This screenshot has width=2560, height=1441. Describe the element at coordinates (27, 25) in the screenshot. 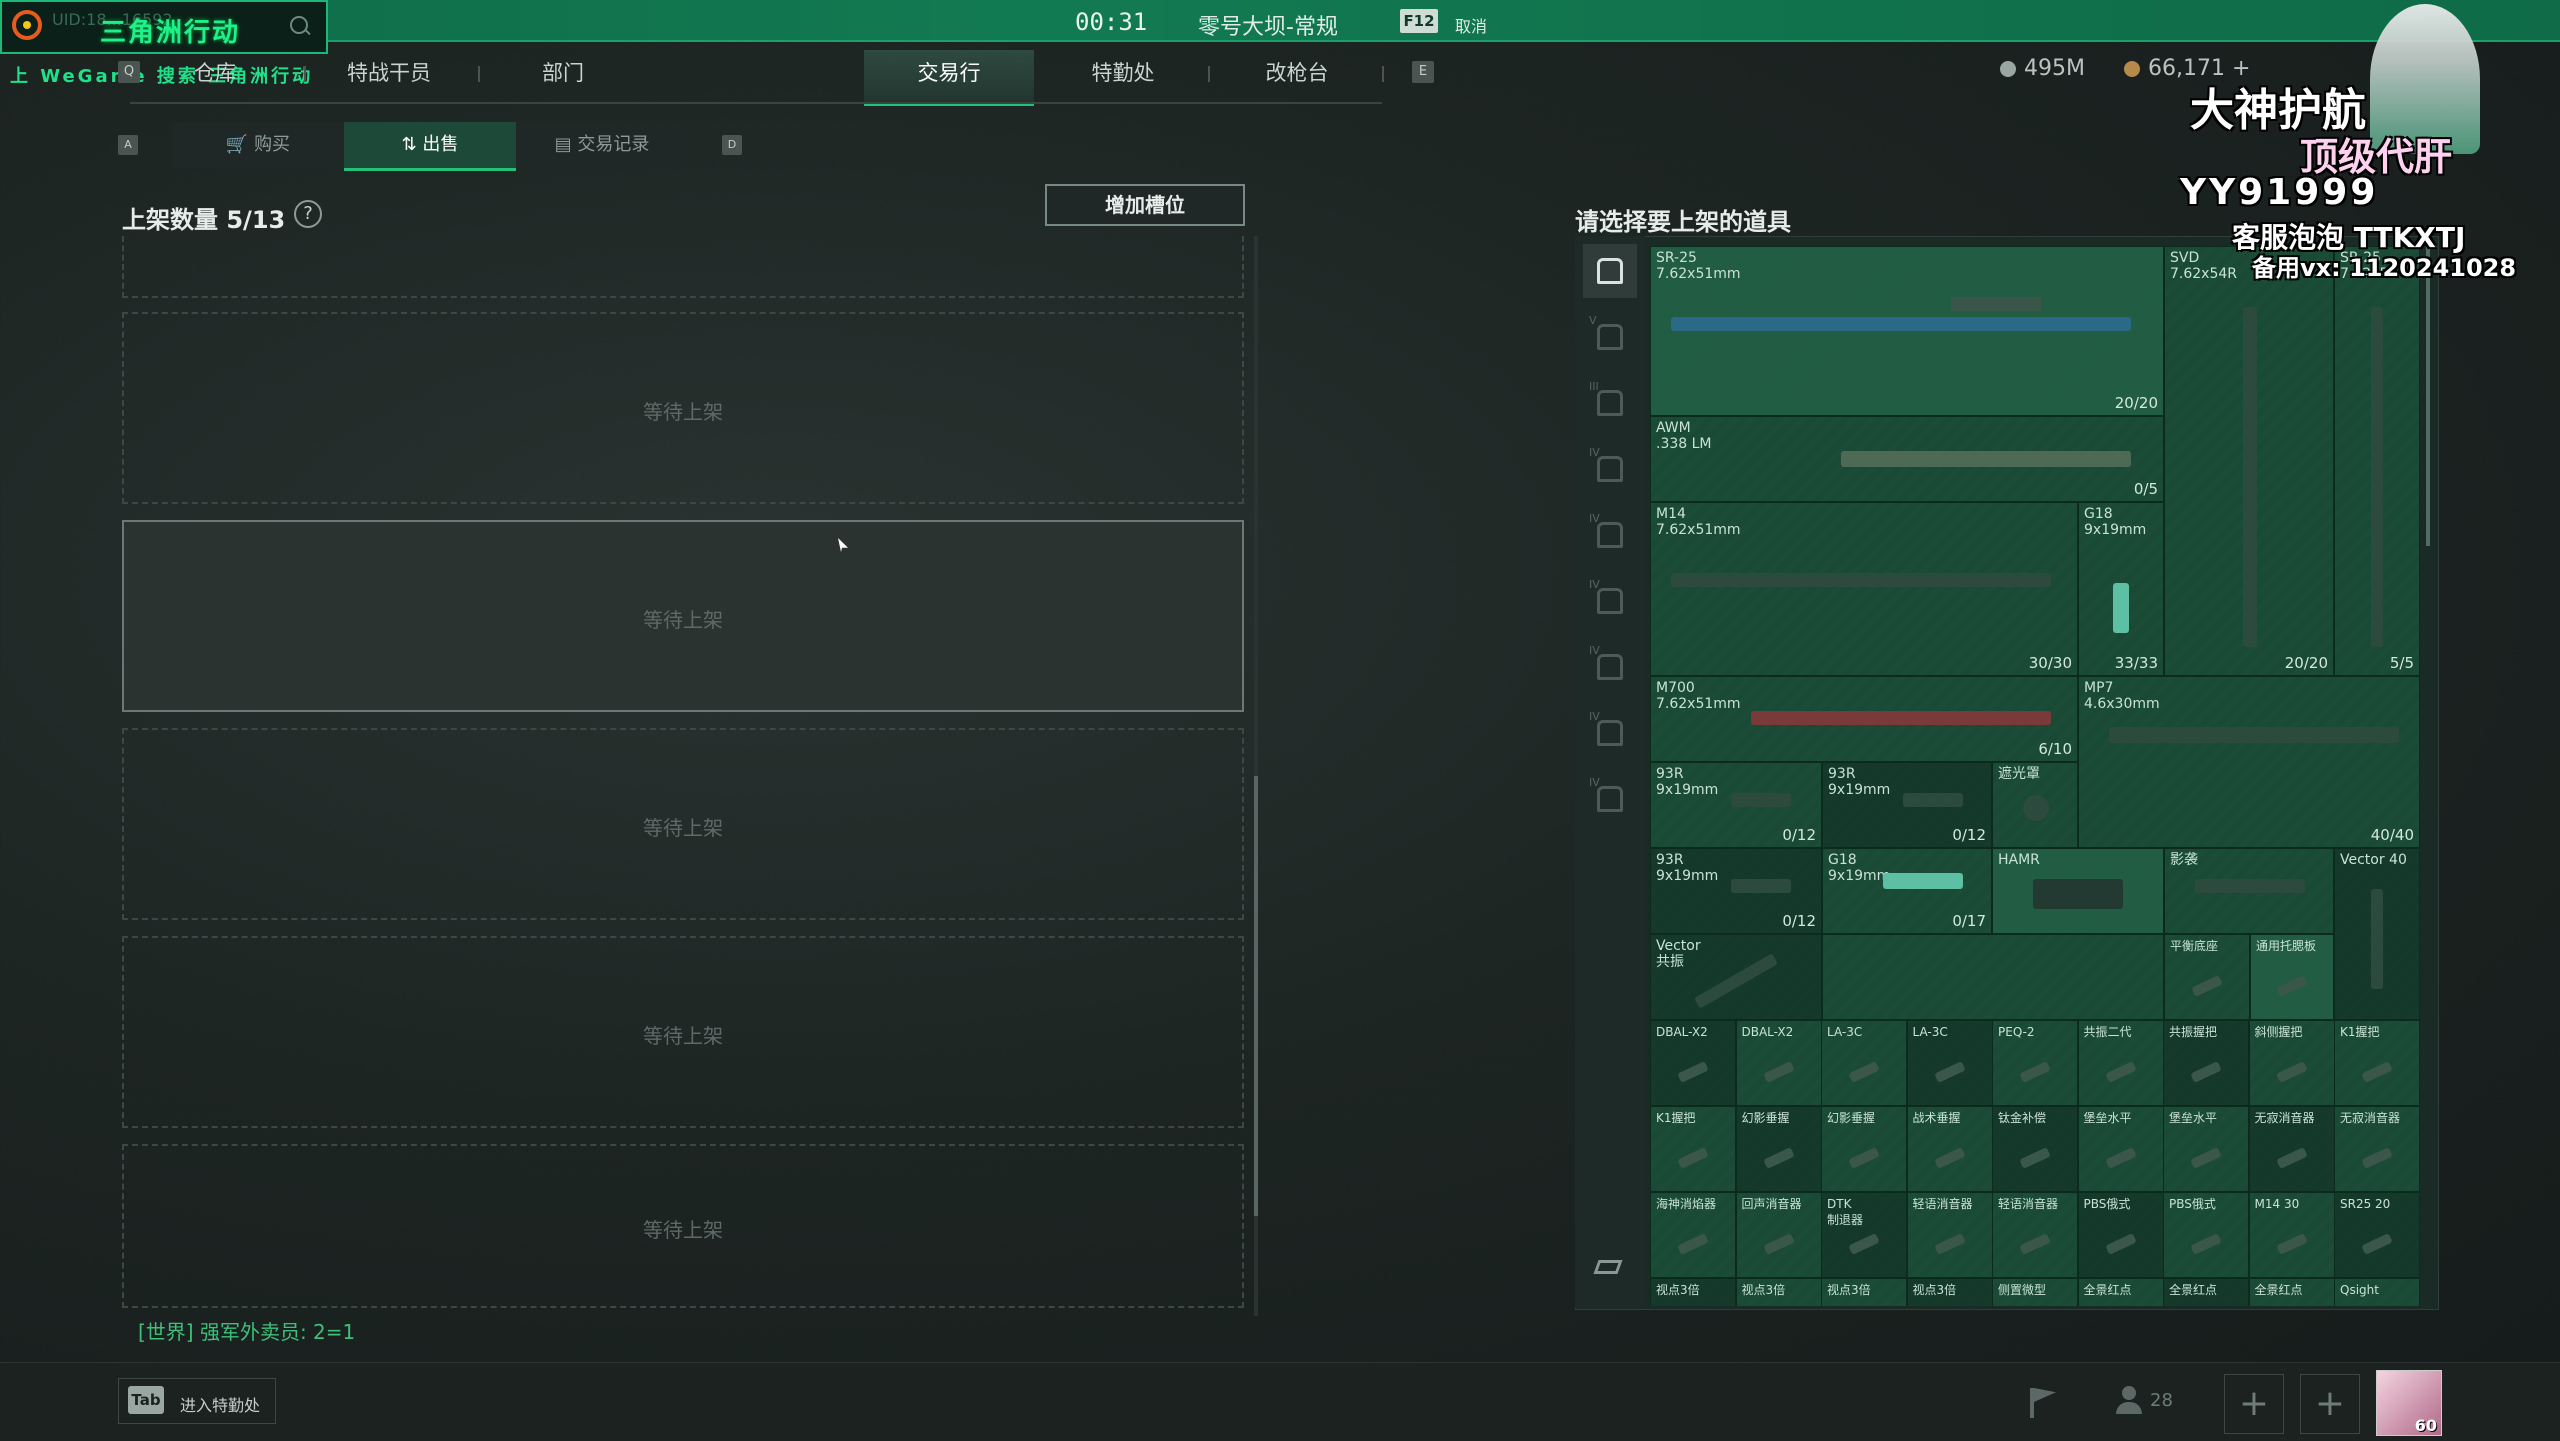

I see `wegame-logo-icon` at that location.